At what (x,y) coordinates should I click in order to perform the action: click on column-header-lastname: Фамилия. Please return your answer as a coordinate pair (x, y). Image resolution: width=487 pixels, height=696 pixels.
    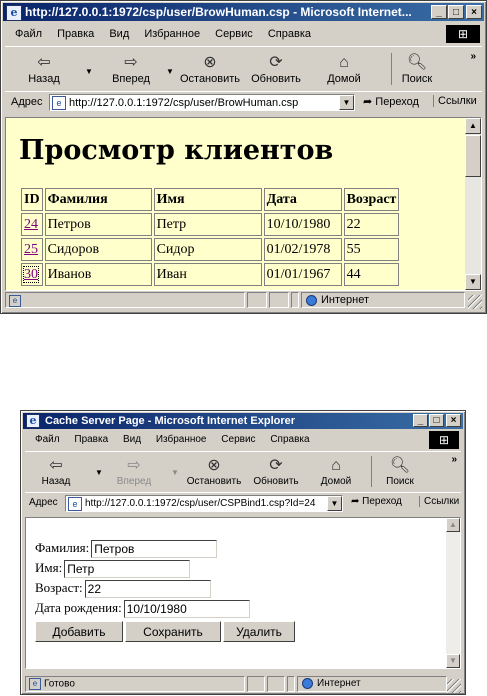
    Looking at the image, I should click on (98, 199).